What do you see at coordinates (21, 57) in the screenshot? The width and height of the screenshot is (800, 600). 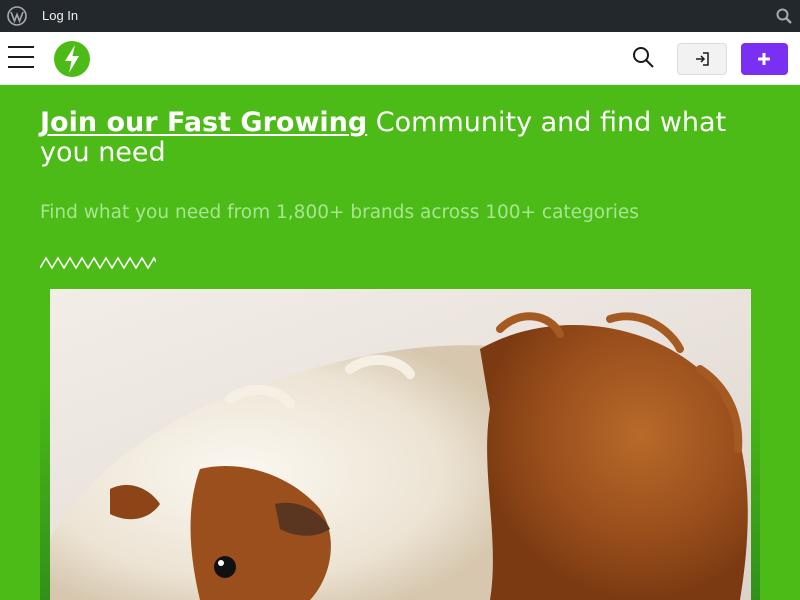 I see `menu-icon` at bounding box center [21, 57].